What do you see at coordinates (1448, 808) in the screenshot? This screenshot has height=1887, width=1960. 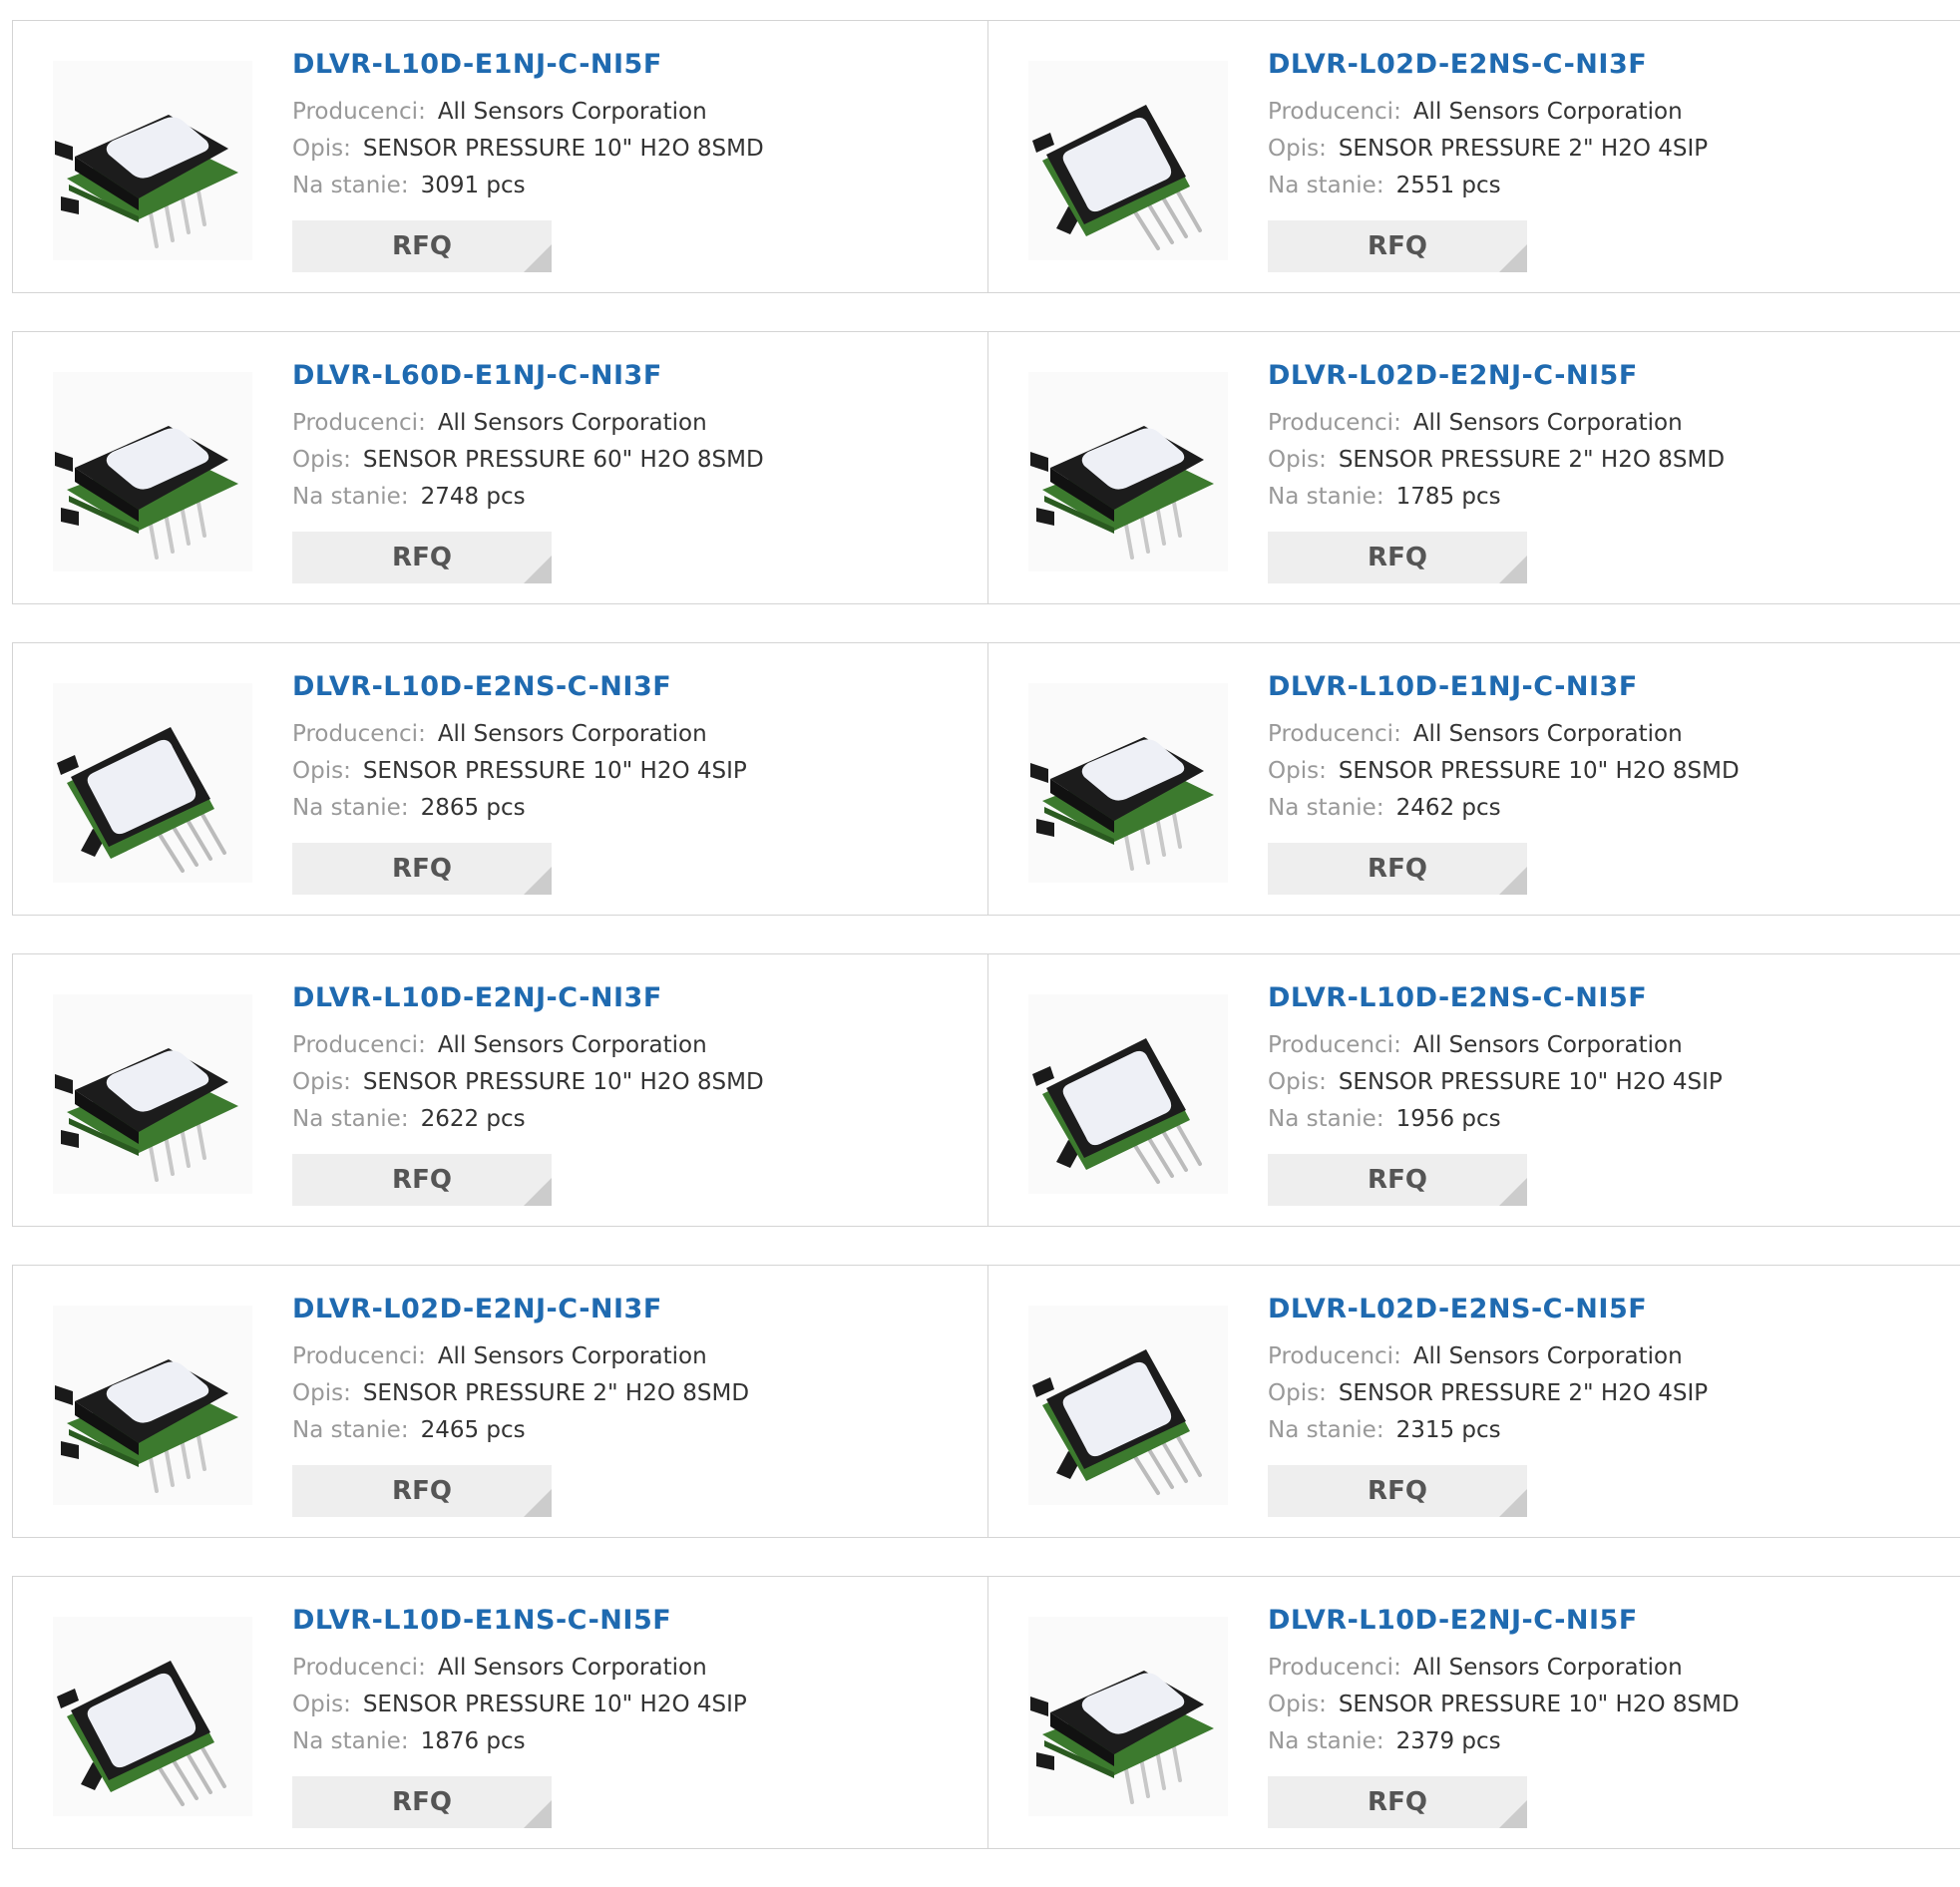 I see `stock-value: 2462 pcs` at bounding box center [1448, 808].